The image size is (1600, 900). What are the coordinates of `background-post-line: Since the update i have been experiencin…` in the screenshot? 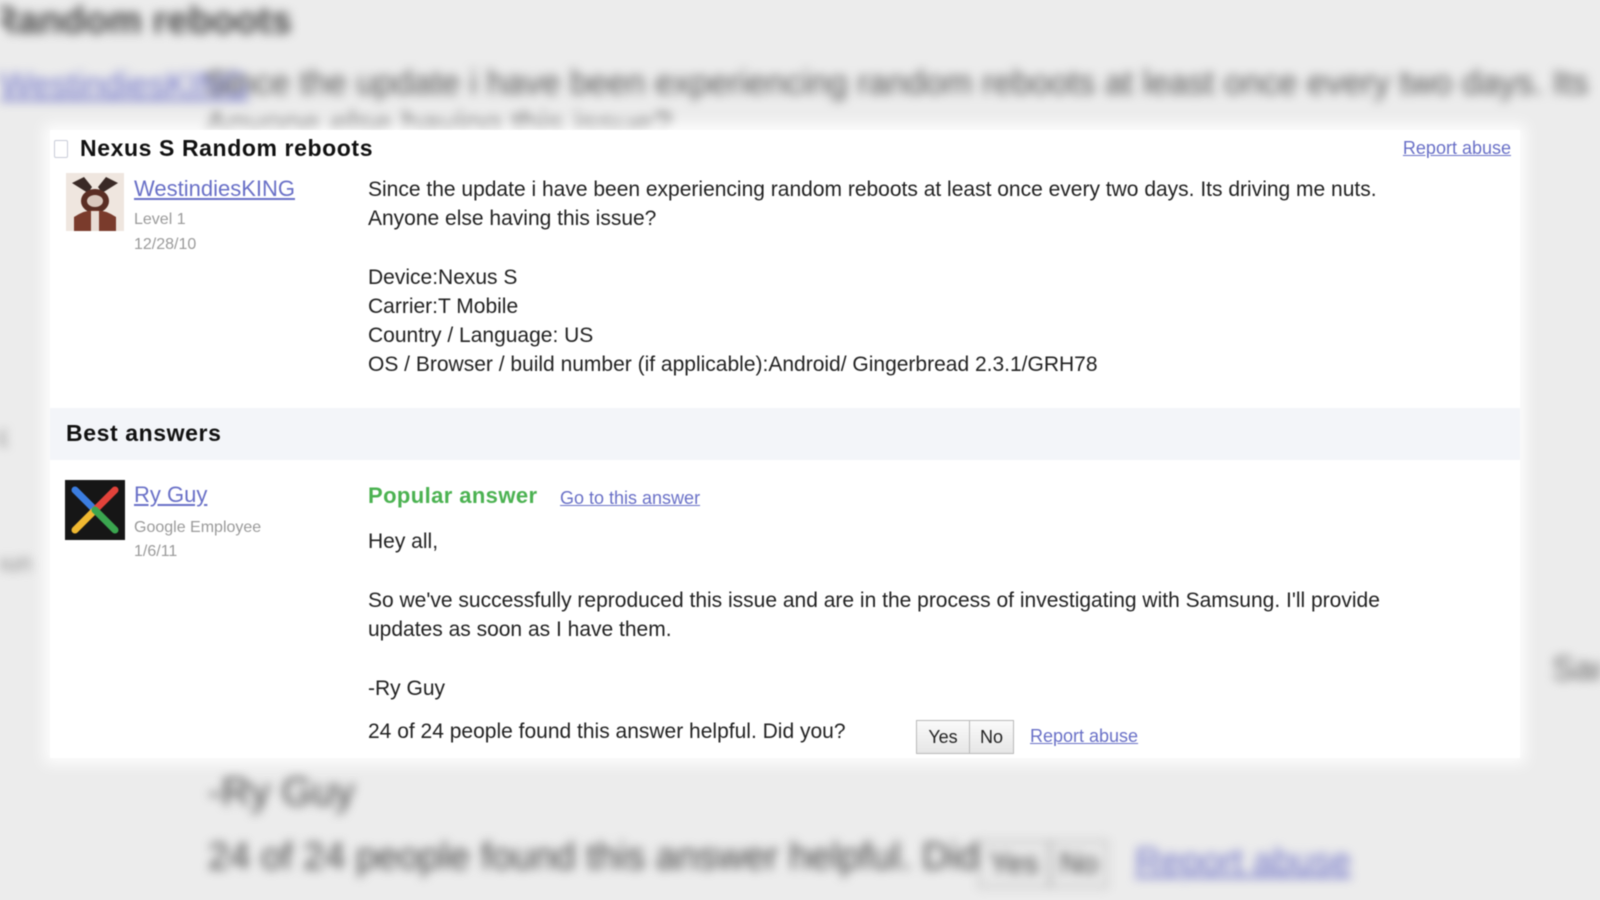 It's located at (897, 83).